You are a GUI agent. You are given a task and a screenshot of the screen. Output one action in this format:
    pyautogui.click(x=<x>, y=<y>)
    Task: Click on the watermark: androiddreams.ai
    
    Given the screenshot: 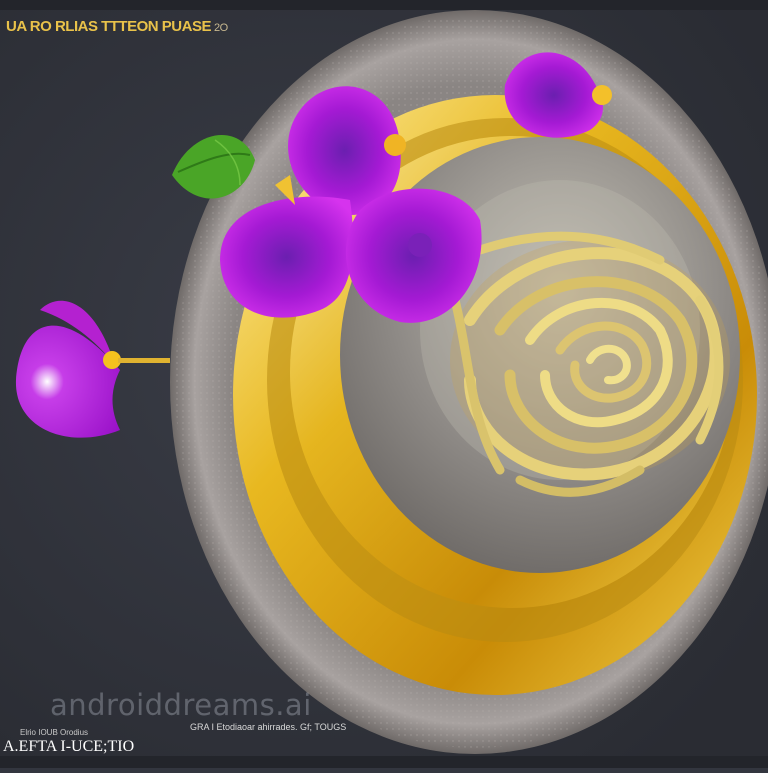 What is the action you would take?
    pyautogui.click(x=181, y=705)
    